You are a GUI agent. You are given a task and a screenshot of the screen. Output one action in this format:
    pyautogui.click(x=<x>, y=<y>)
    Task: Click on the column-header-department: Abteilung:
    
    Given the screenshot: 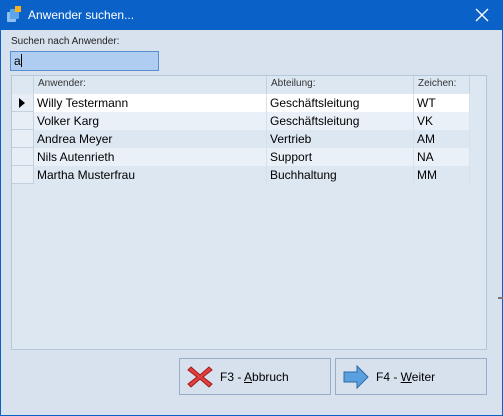 What is the action you would take?
    pyautogui.click(x=340, y=84)
    